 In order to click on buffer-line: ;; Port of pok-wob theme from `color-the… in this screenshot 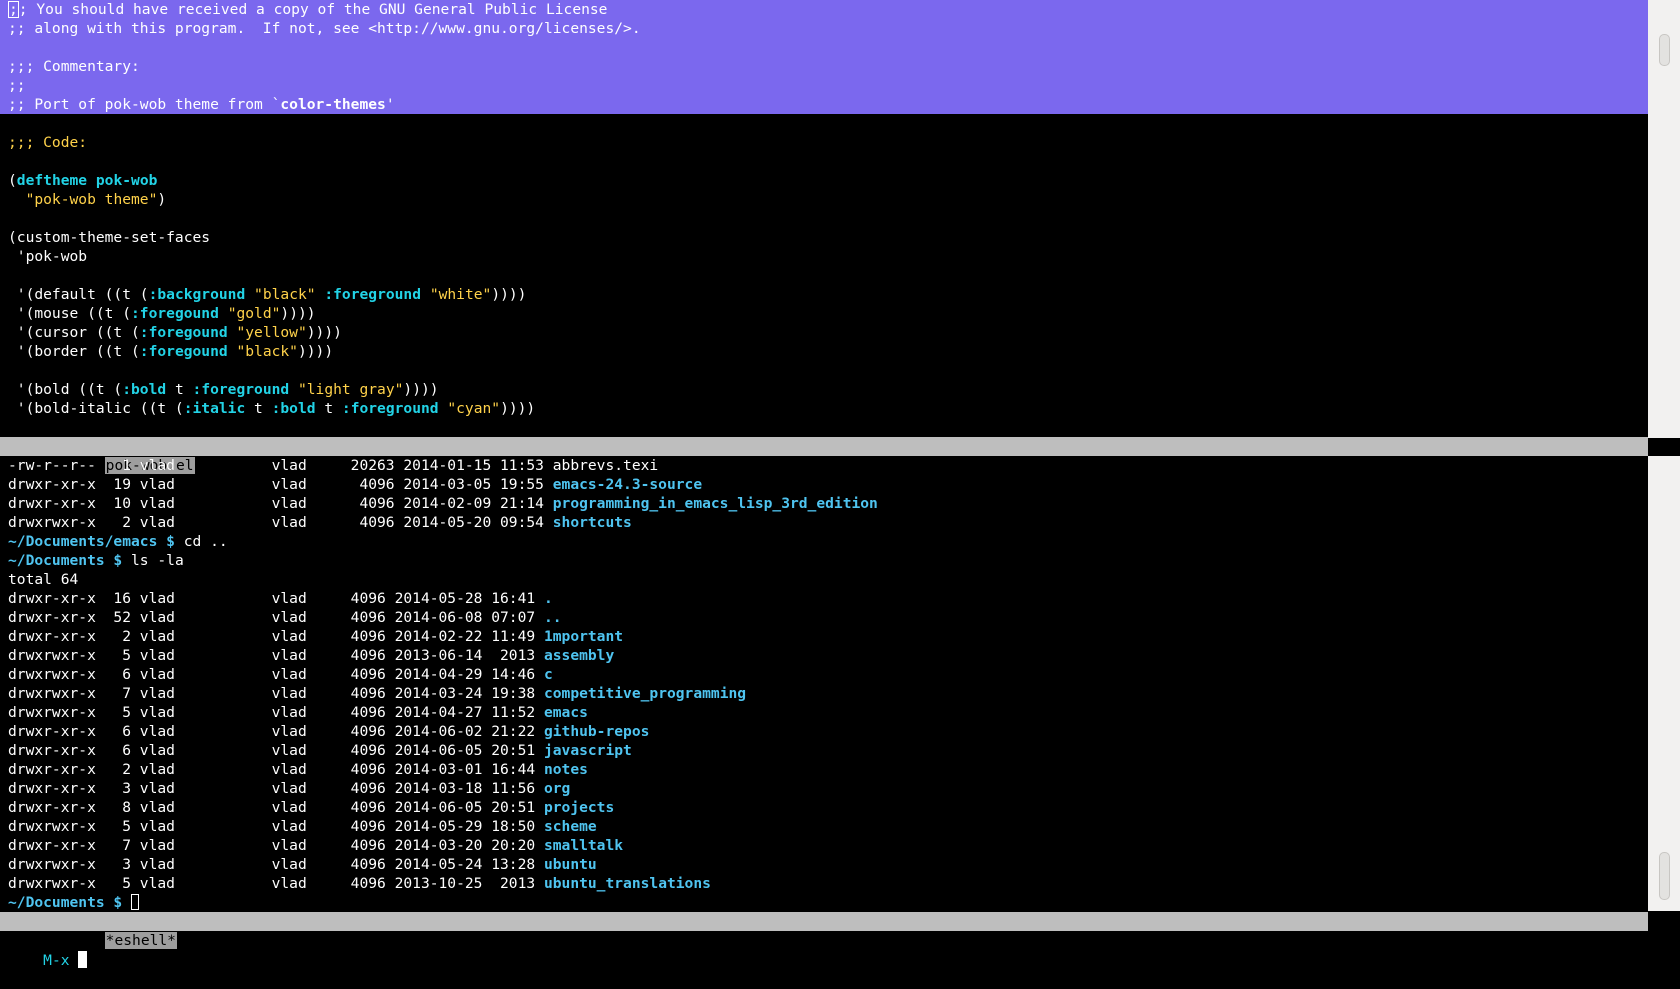, I will do `click(824, 104)`.